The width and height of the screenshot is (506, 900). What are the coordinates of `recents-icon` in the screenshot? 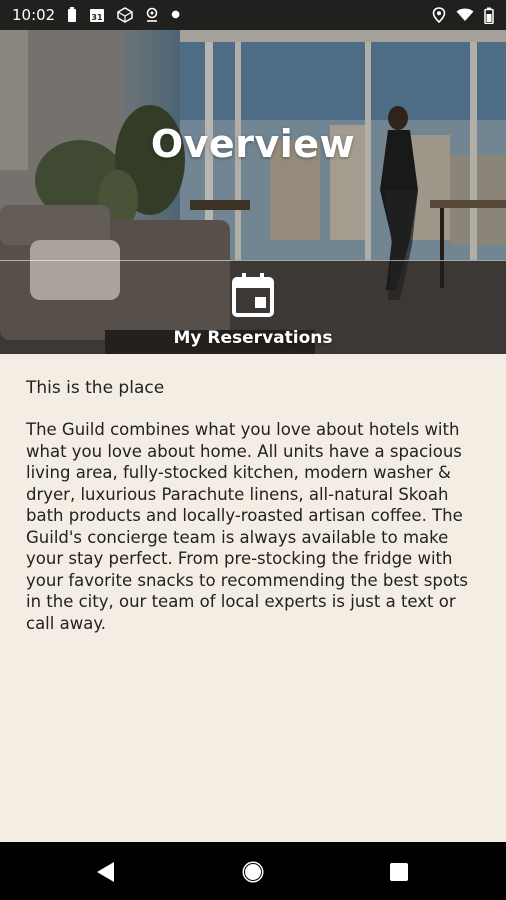 It's located at (399, 872).